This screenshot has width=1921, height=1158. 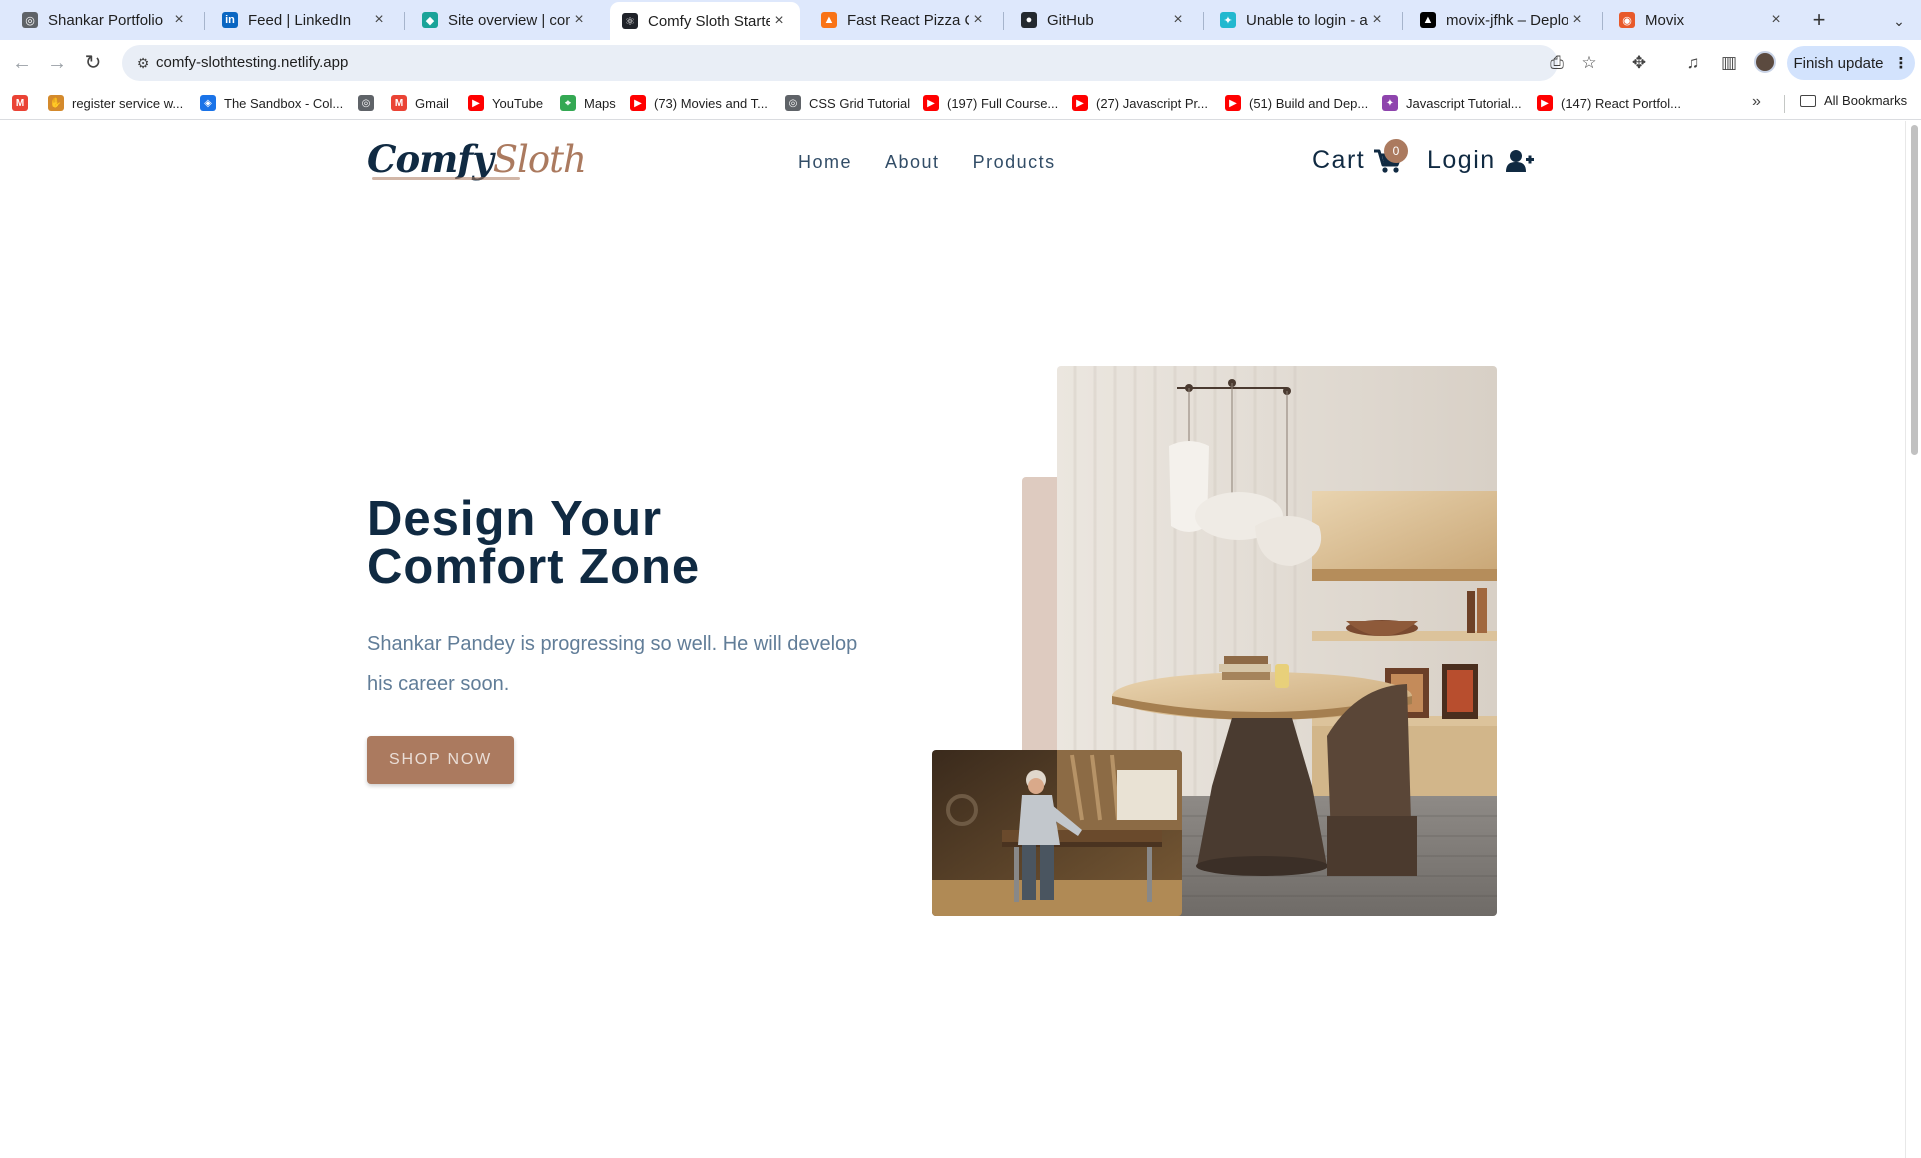 I want to click on tab-title: Feed | LinkedIn, so click(x=300, y=20).